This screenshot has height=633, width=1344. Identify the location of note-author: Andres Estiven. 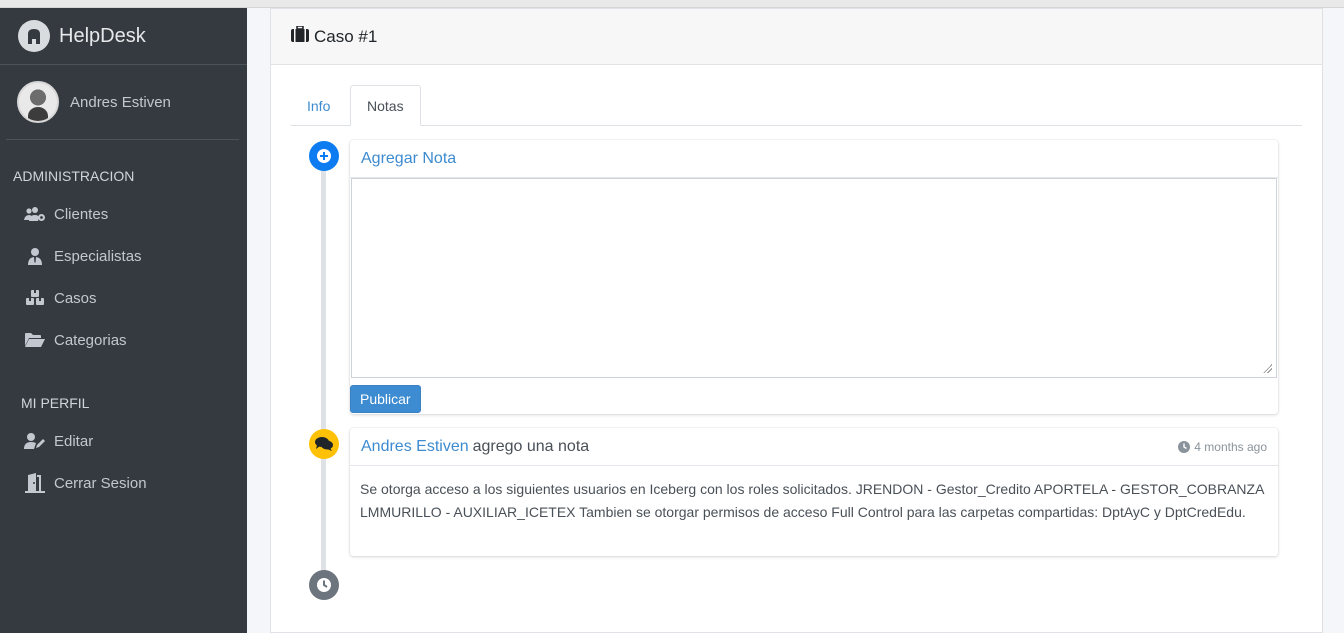
(415, 447).